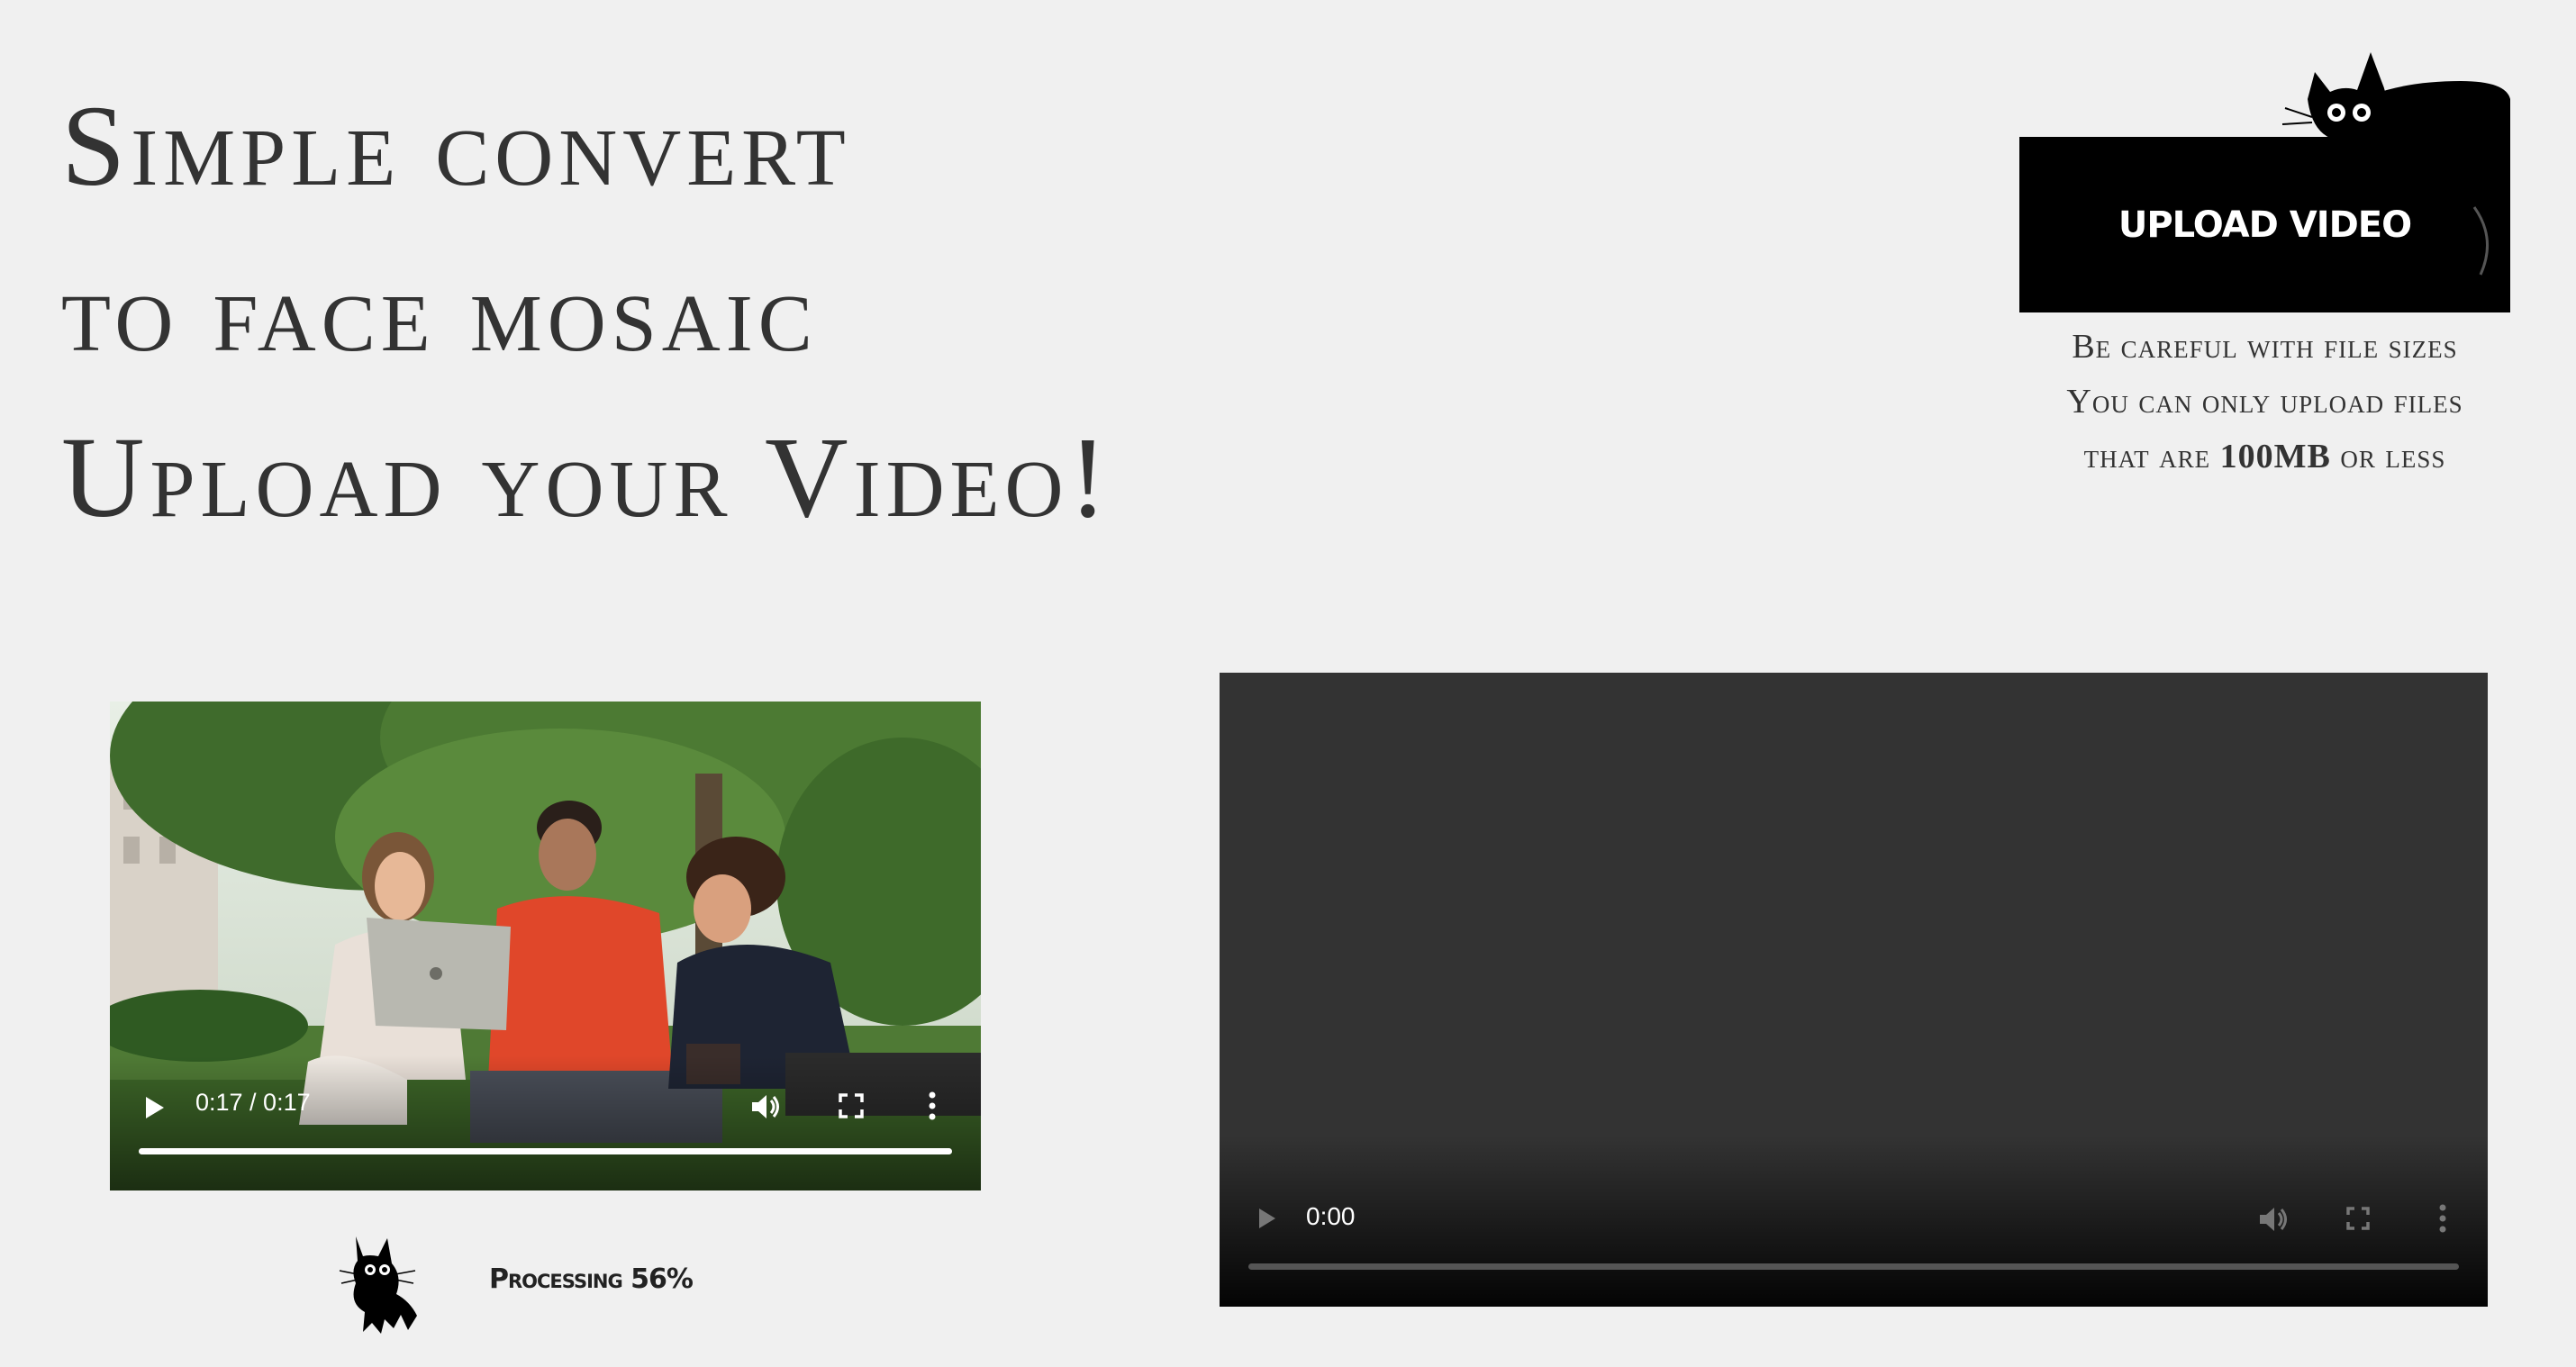 This screenshot has width=2576, height=1367. Describe the element at coordinates (591, 1279) in the screenshot. I see `processing-label: Processing 56%` at that location.